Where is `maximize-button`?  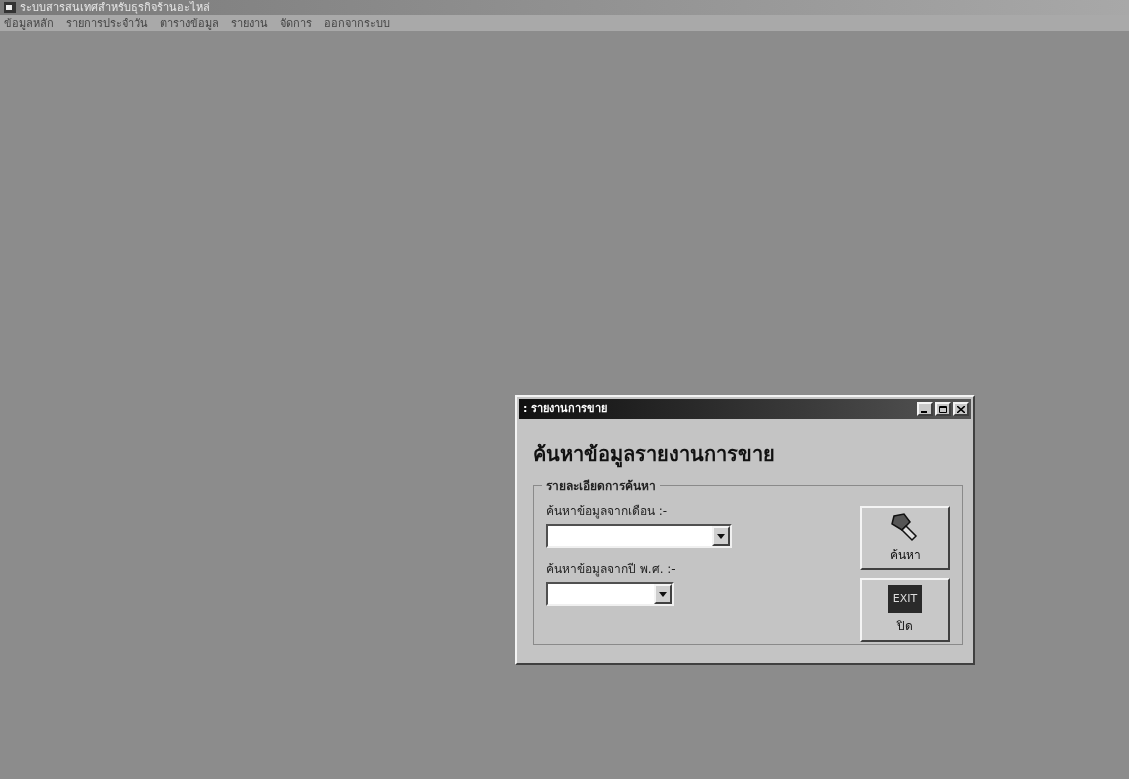
maximize-button is located at coordinates (943, 409).